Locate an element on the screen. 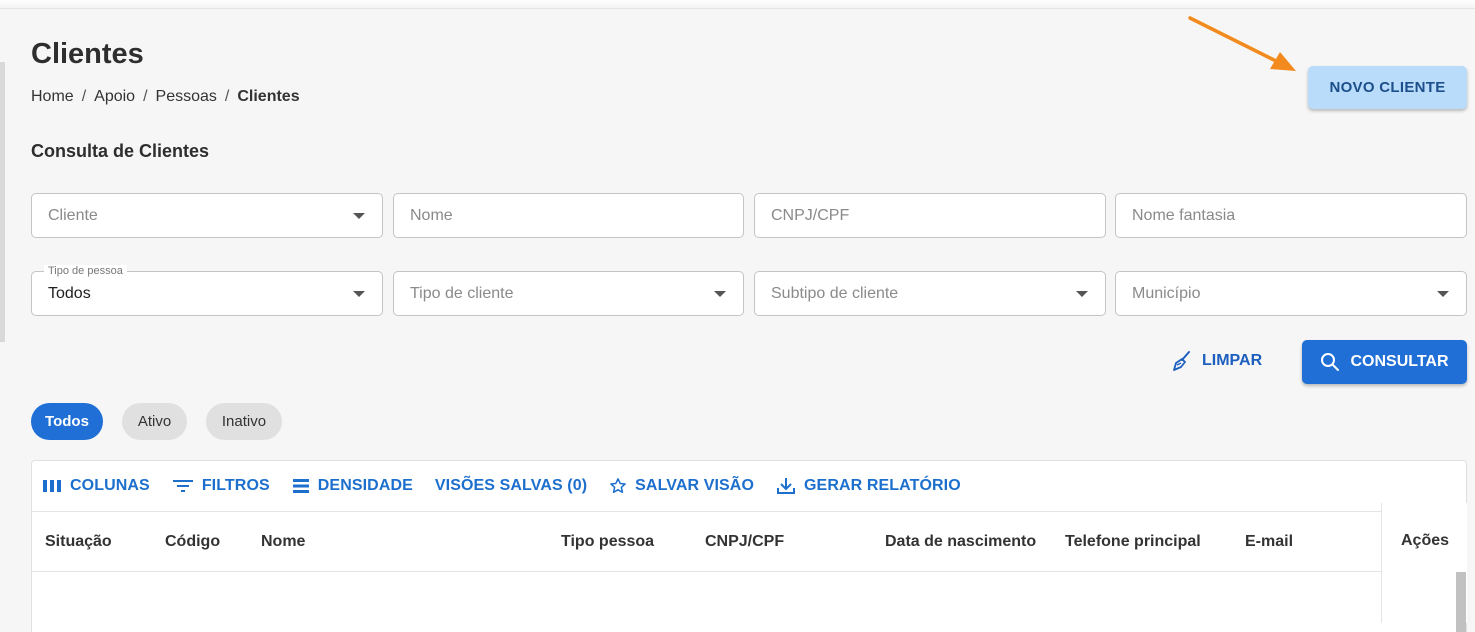  star-icon is located at coordinates (618, 486).